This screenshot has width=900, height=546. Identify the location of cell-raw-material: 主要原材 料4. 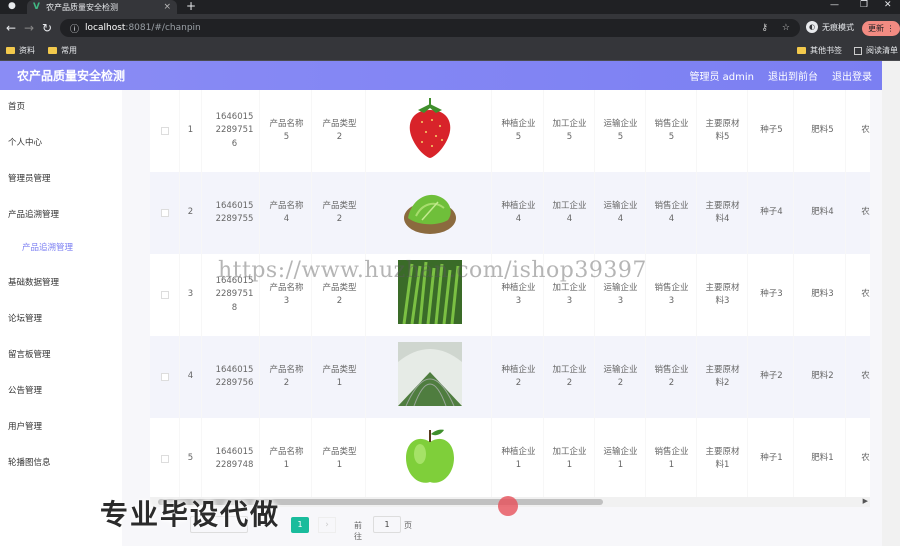
(723, 213).